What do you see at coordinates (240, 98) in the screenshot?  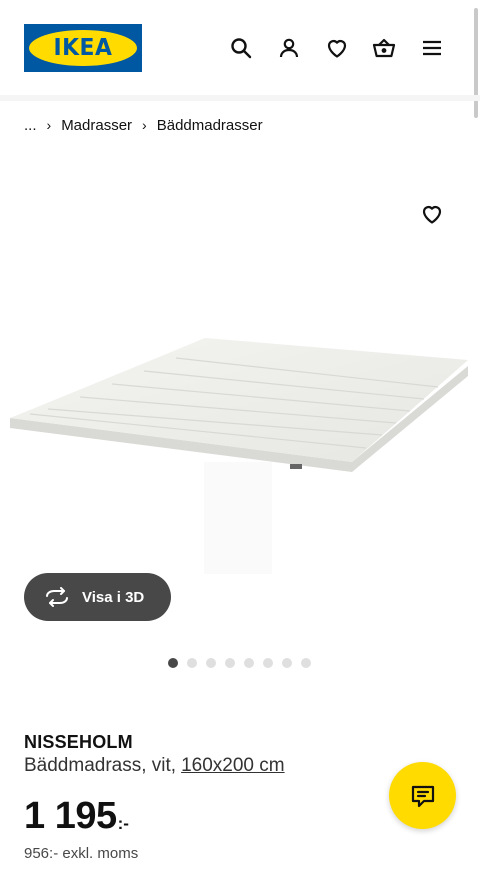 I see `header-divider` at bounding box center [240, 98].